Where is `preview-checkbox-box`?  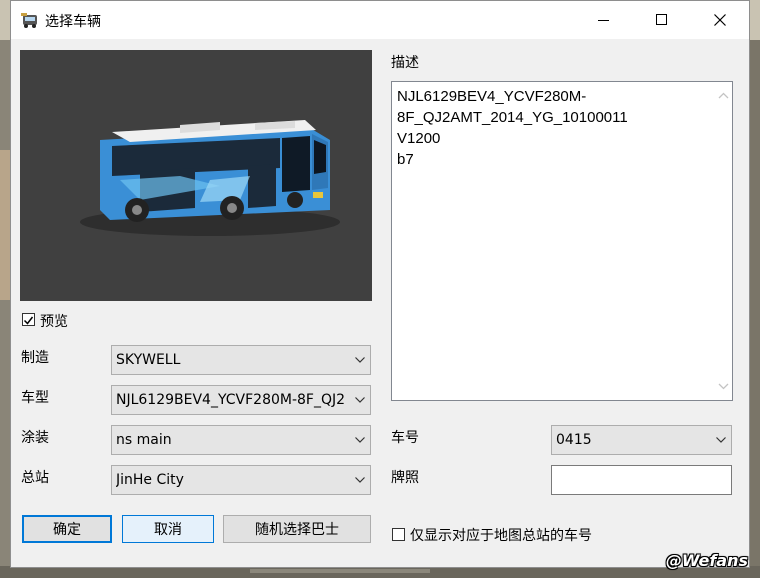
preview-checkbox-box is located at coordinates (28, 319).